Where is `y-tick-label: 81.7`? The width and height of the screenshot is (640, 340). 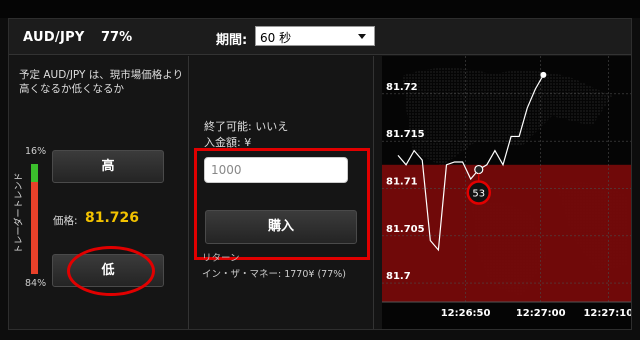
y-tick-label: 81.7 is located at coordinates (398, 276).